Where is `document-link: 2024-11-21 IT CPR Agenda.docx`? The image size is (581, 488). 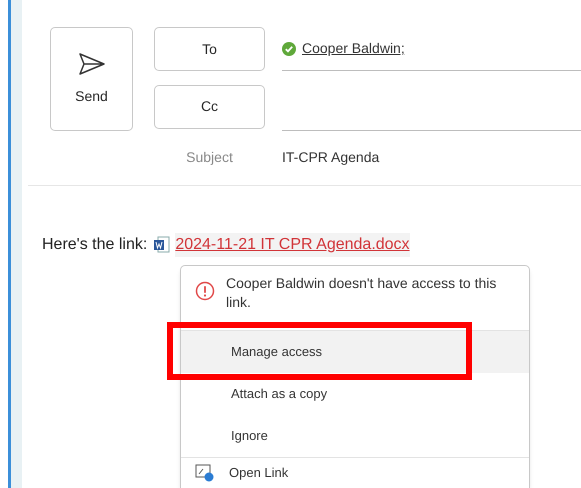
document-link: 2024-11-21 IT CPR Agenda.docx is located at coordinates (292, 245).